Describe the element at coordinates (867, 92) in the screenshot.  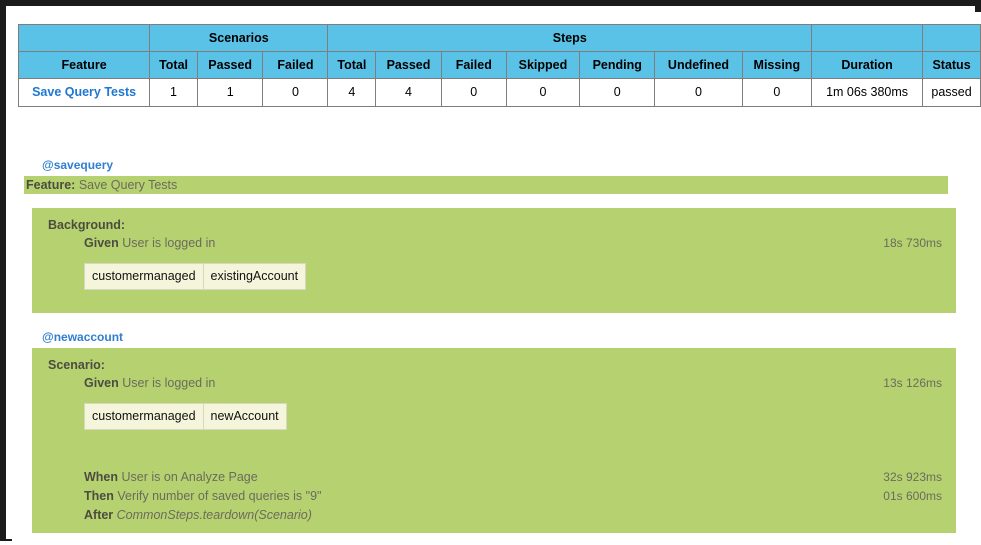
I see `cell-duration: 1m 06s 380ms` at that location.